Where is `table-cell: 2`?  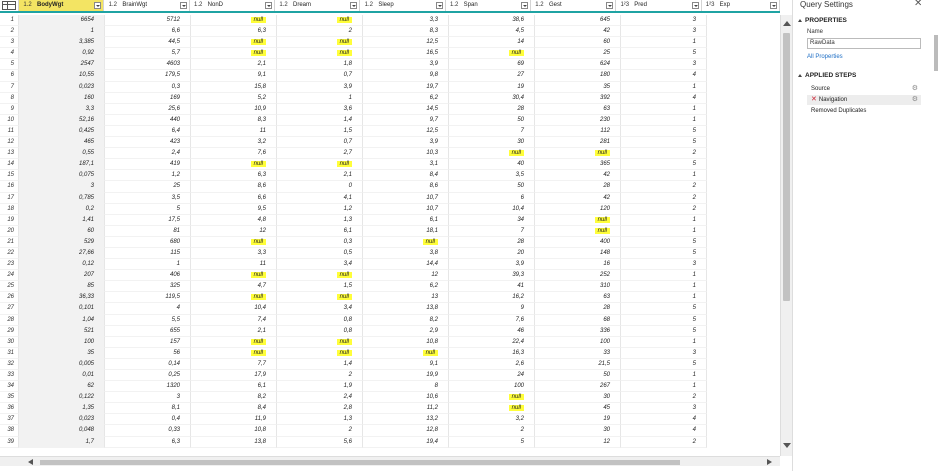
table-cell: 2 is located at coordinates (664, 187).